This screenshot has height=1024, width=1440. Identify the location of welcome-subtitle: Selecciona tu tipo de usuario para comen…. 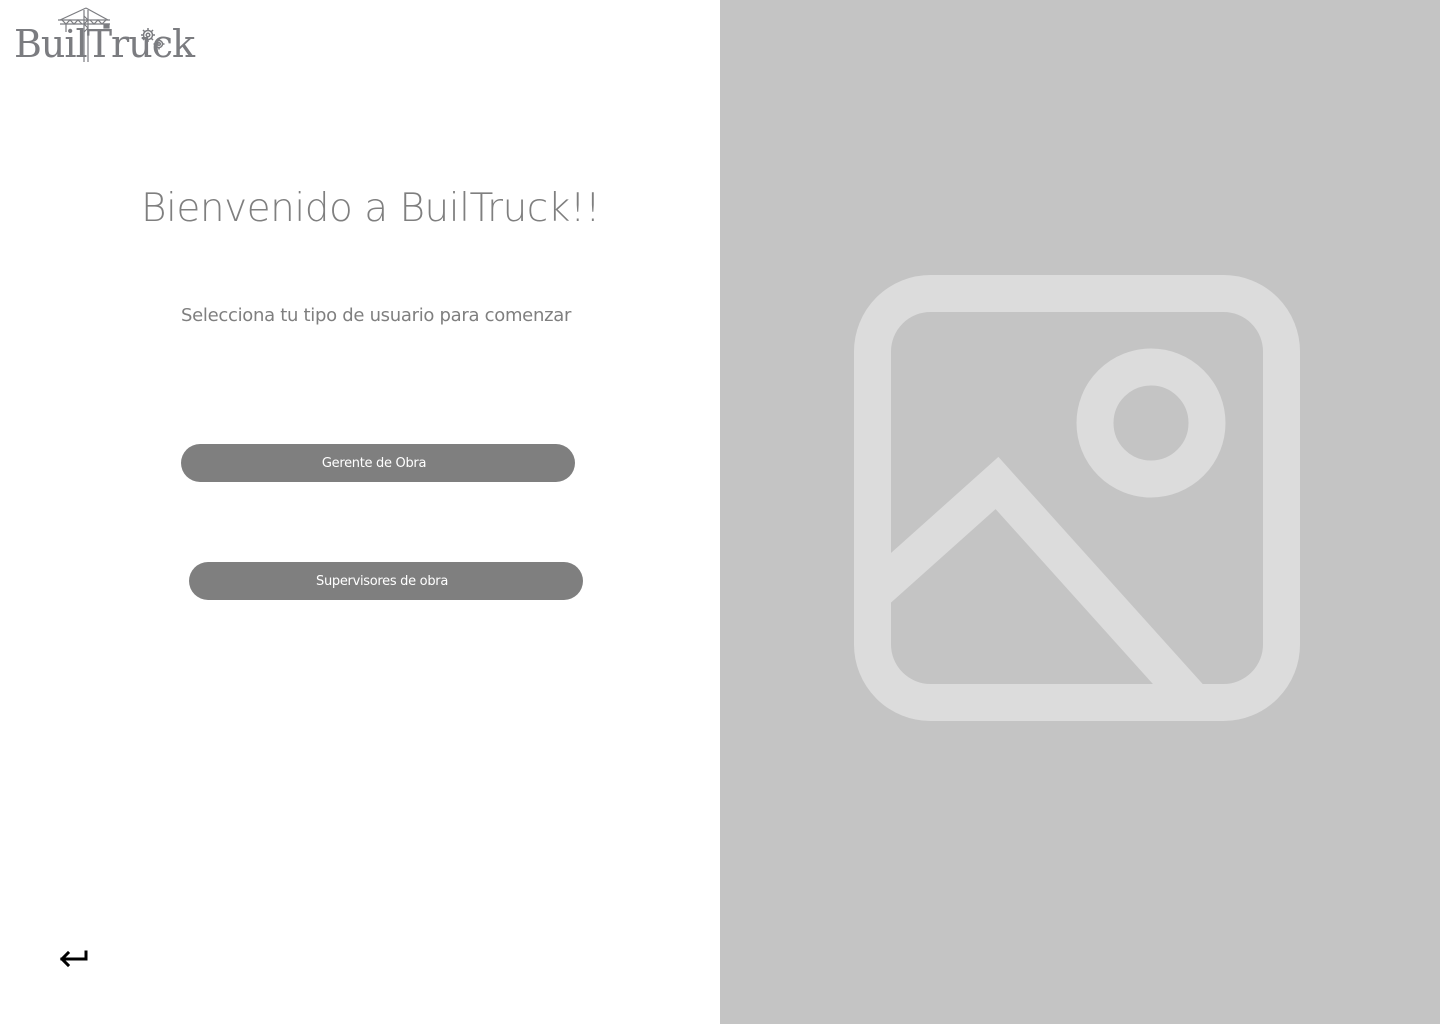
(376, 315).